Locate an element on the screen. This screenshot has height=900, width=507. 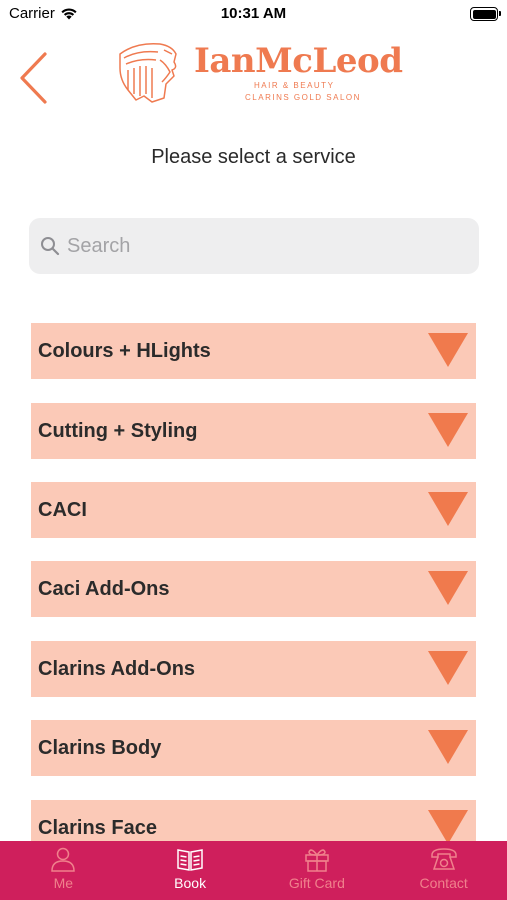
tab-gift-card: Gift Card is located at coordinates (317, 870).